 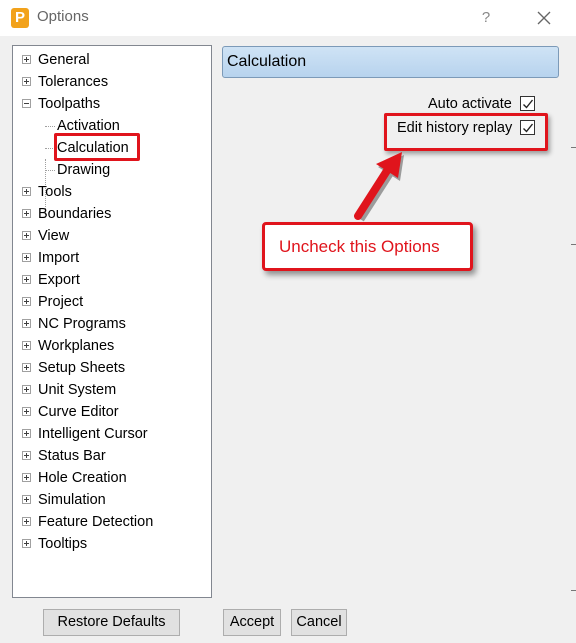 What do you see at coordinates (64, 60) in the screenshot?
I see `tree-item-label: General` at bounding box center [64, 60].